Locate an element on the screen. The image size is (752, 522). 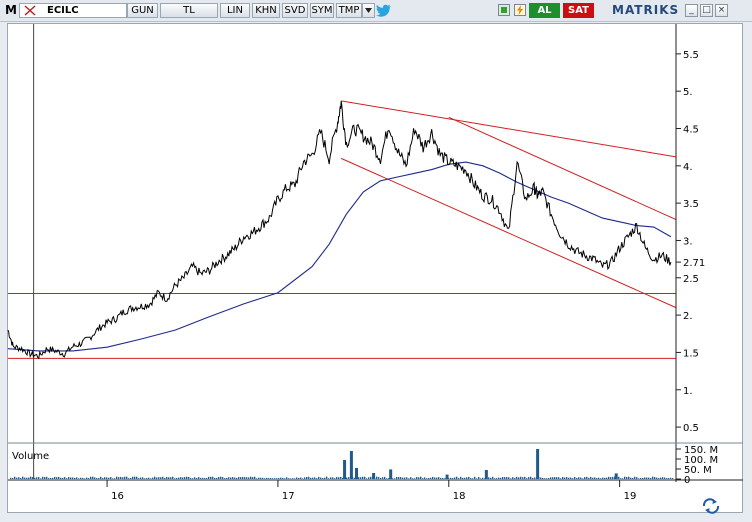
refresh-icon is located at coordinates (711, 506).